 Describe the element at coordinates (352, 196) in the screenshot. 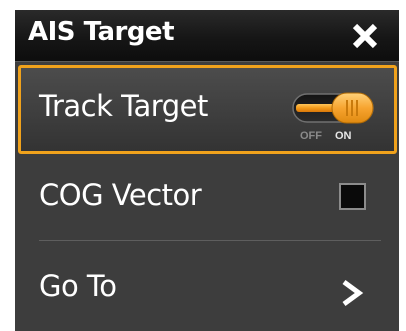

I see `cog-vector-checkbox` at that location.